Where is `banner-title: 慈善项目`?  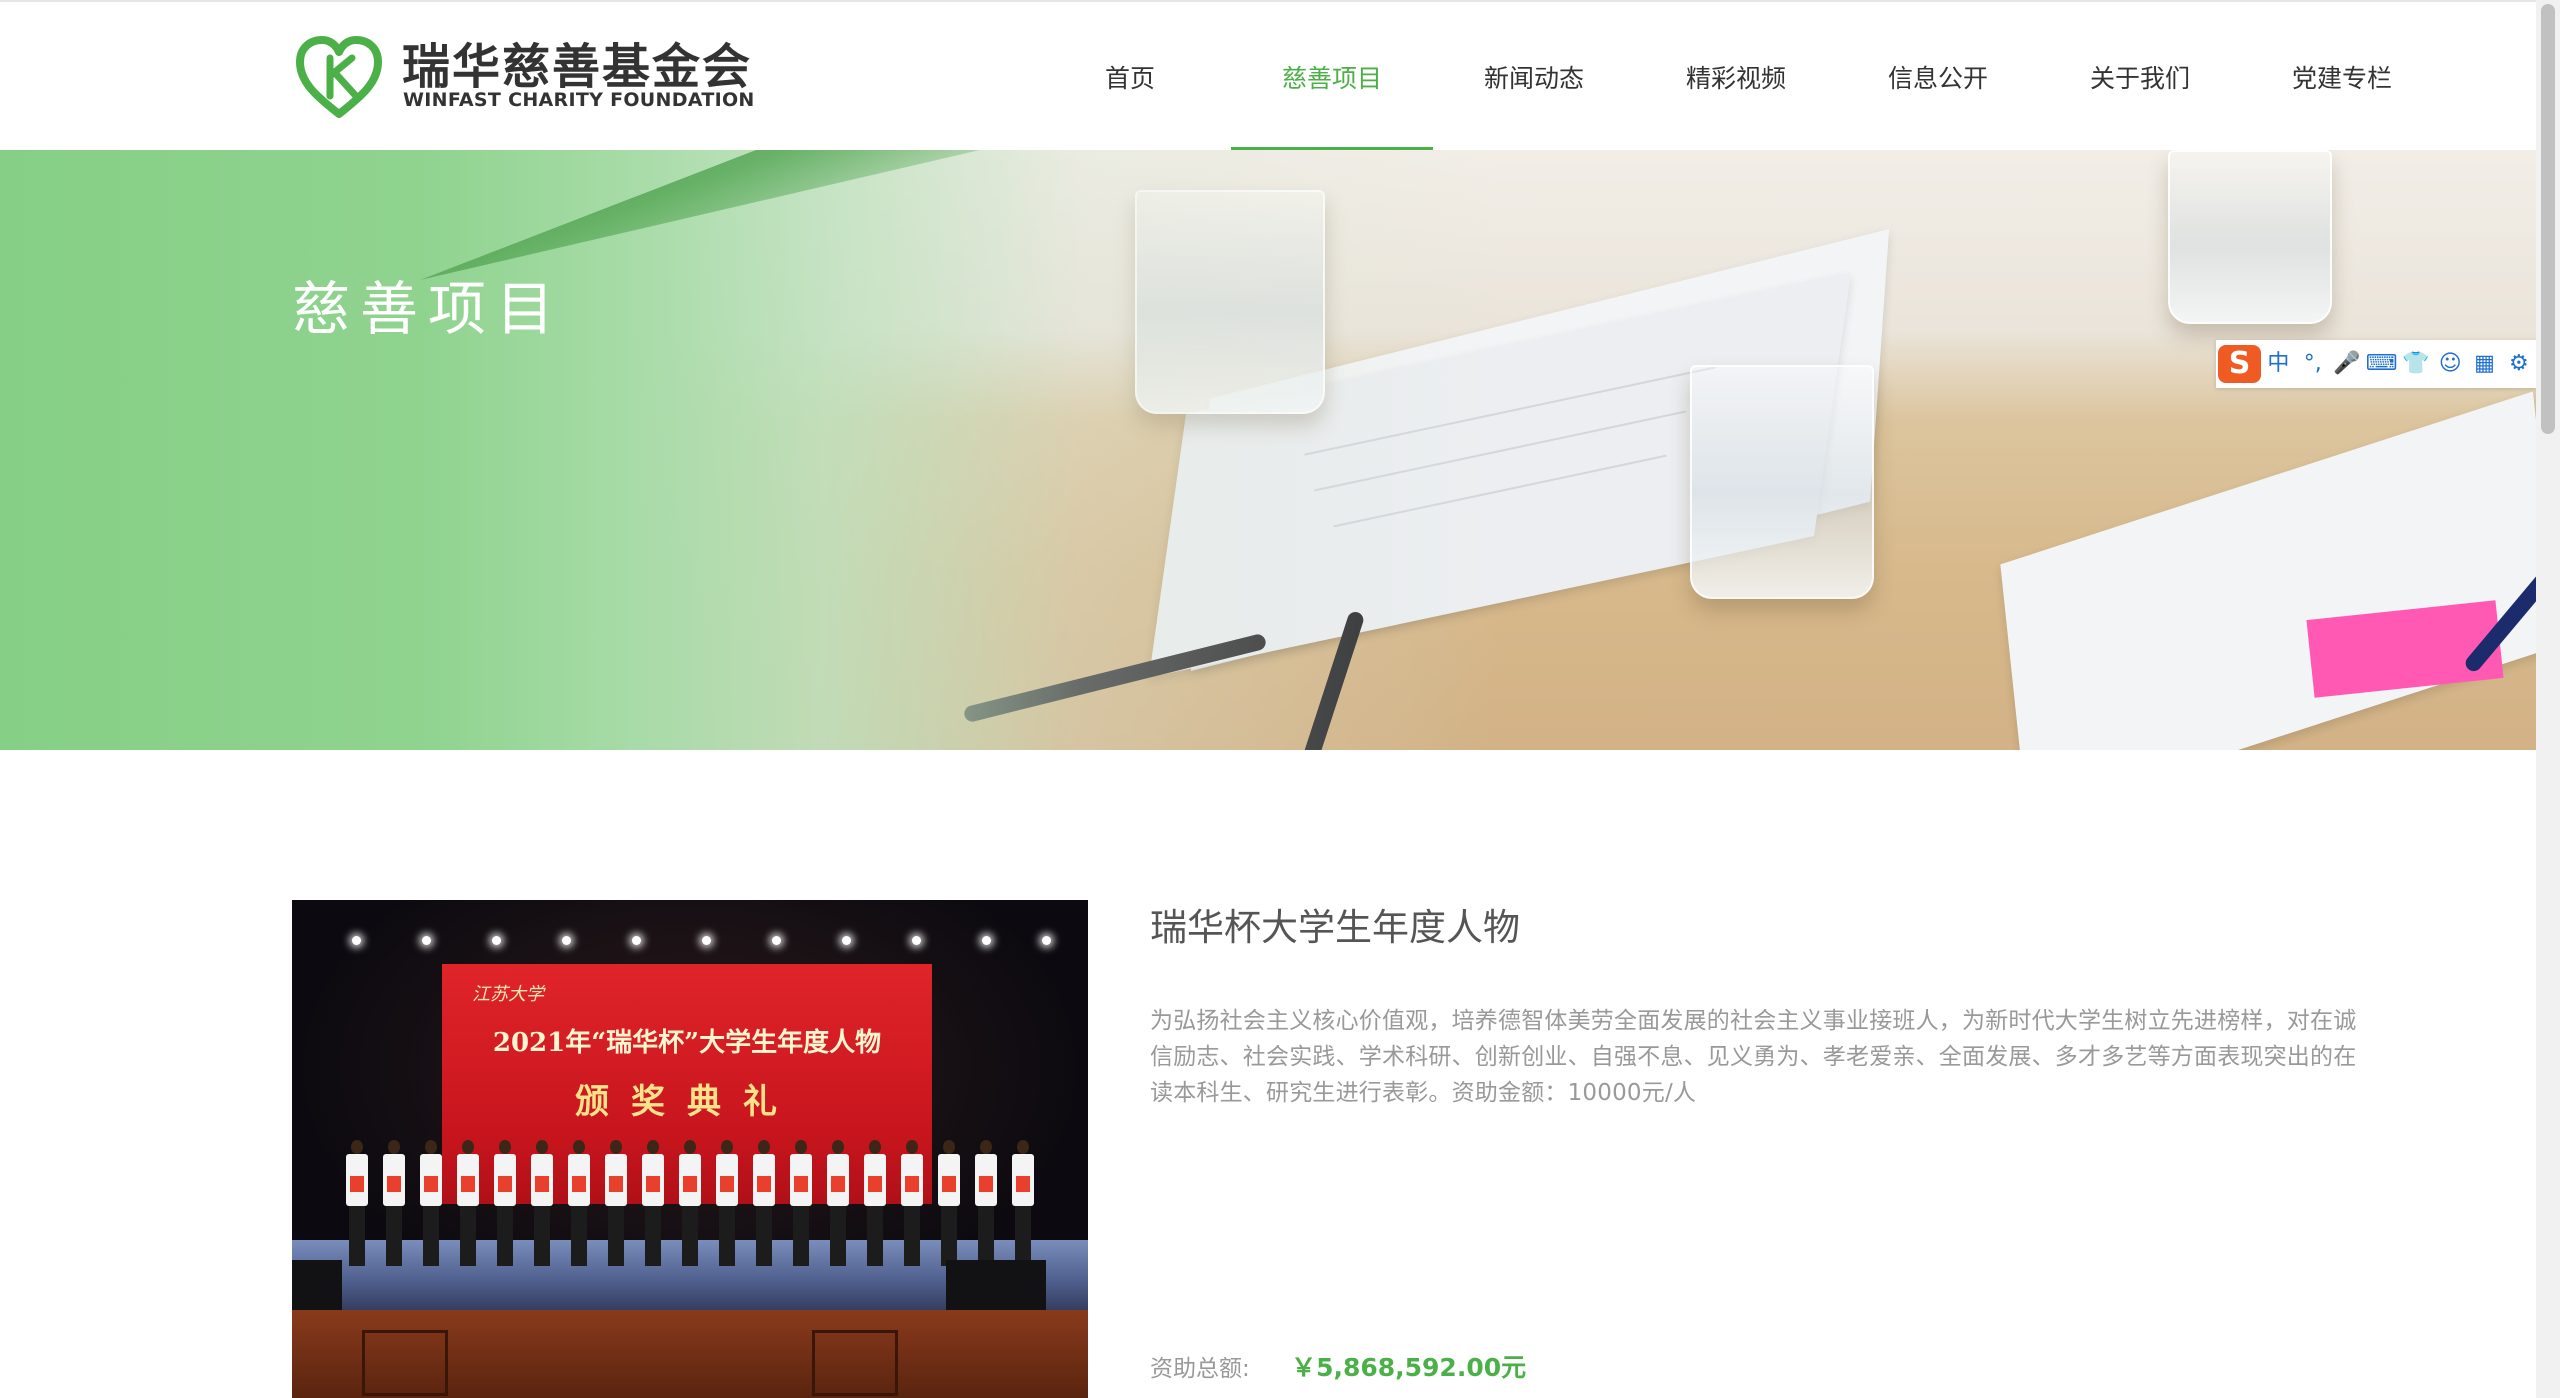
banner-title: 慈善项目 is located at coordinates (428, 309).